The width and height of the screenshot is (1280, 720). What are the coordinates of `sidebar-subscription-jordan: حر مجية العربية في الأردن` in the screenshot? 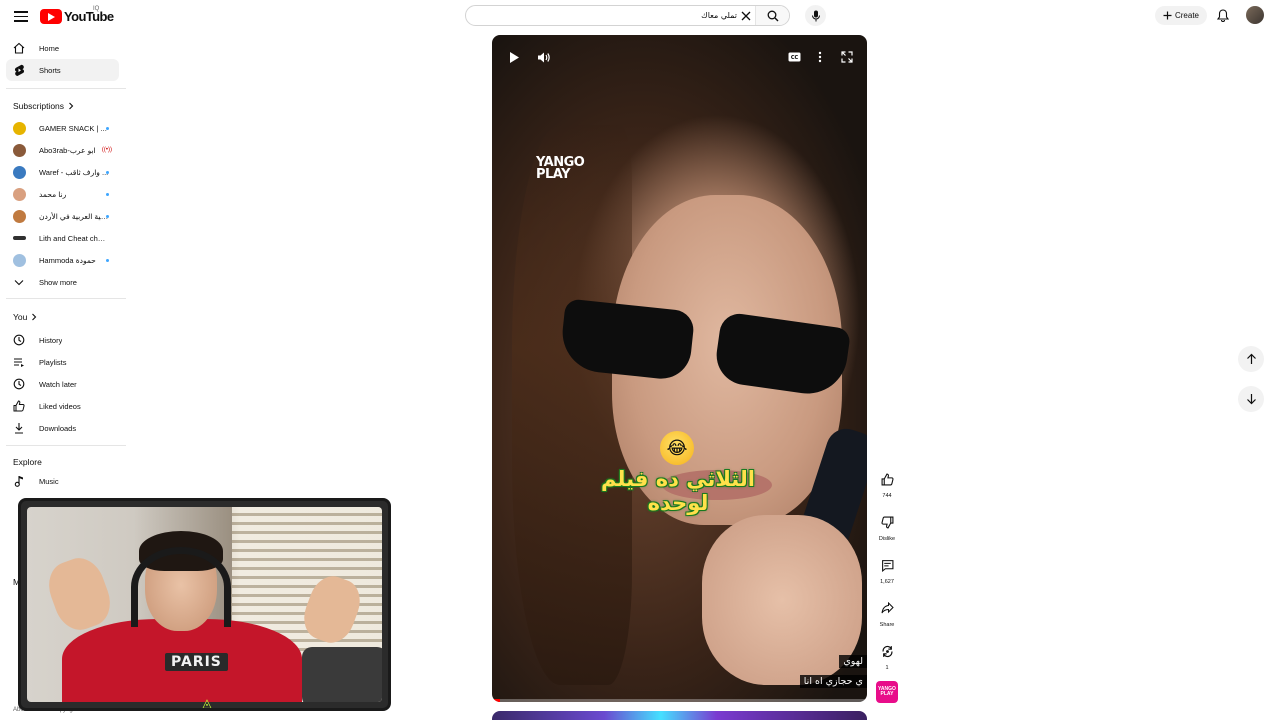 It's located at (62, 216).